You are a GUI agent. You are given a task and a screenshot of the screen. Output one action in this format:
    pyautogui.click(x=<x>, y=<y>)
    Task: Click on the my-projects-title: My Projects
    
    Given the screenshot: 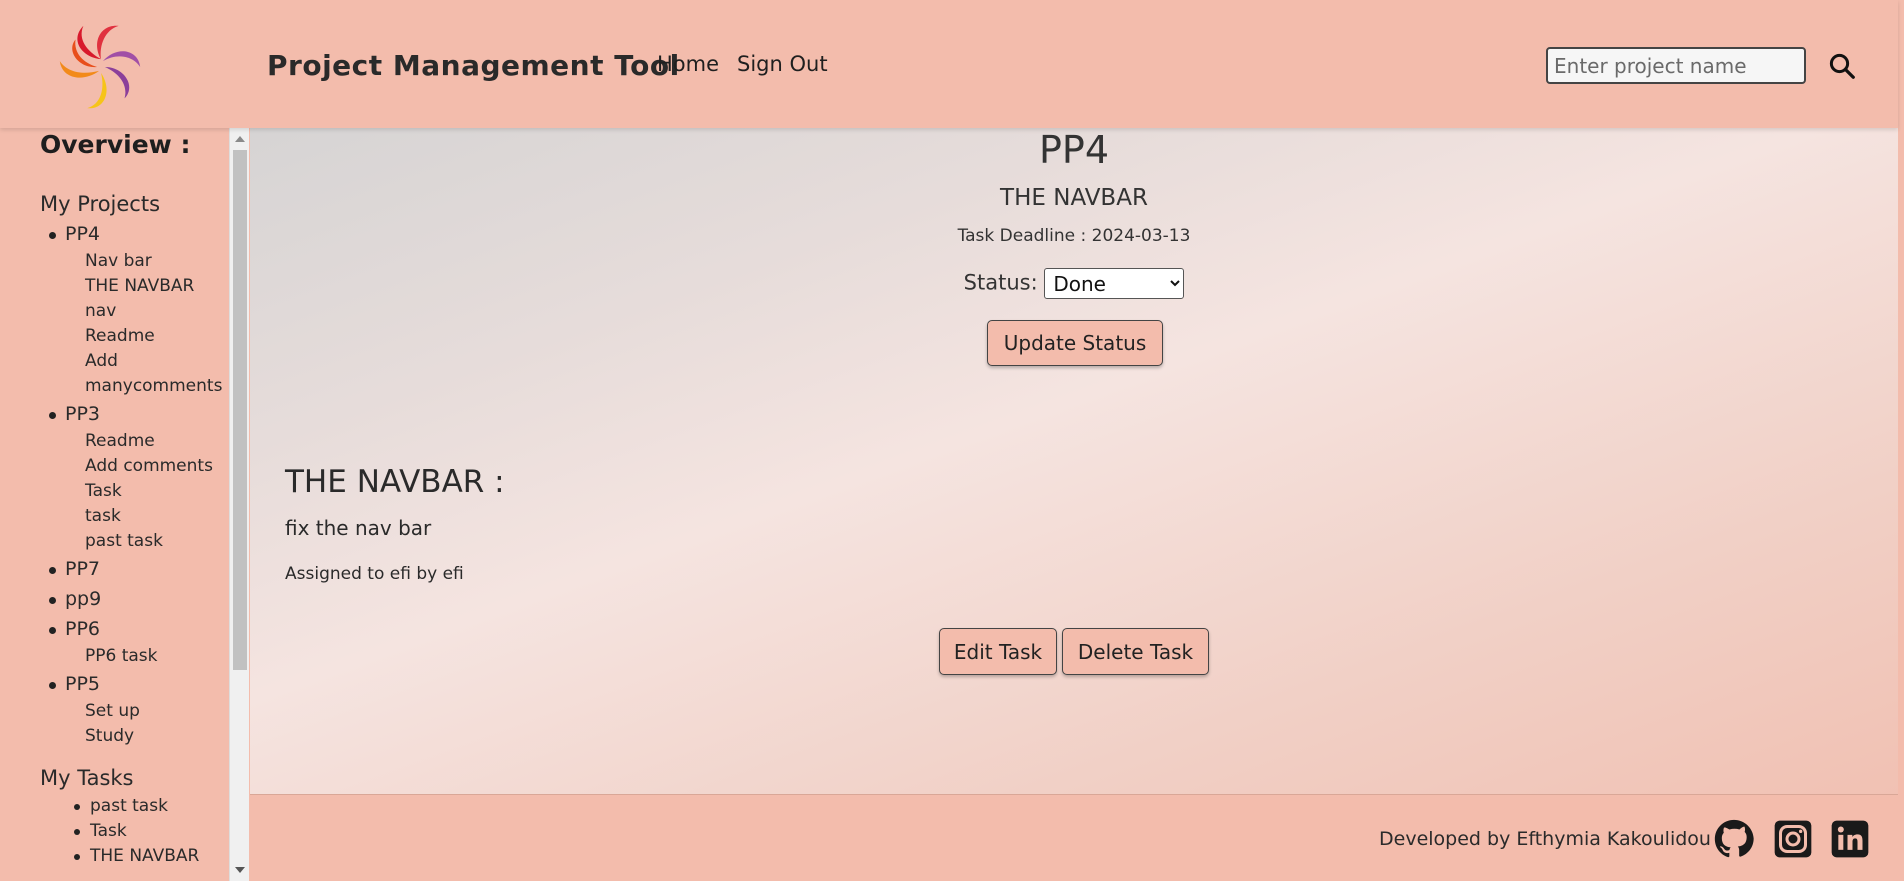 What is the action you would take?
    pyautogui.click(x=100, y=204)
    